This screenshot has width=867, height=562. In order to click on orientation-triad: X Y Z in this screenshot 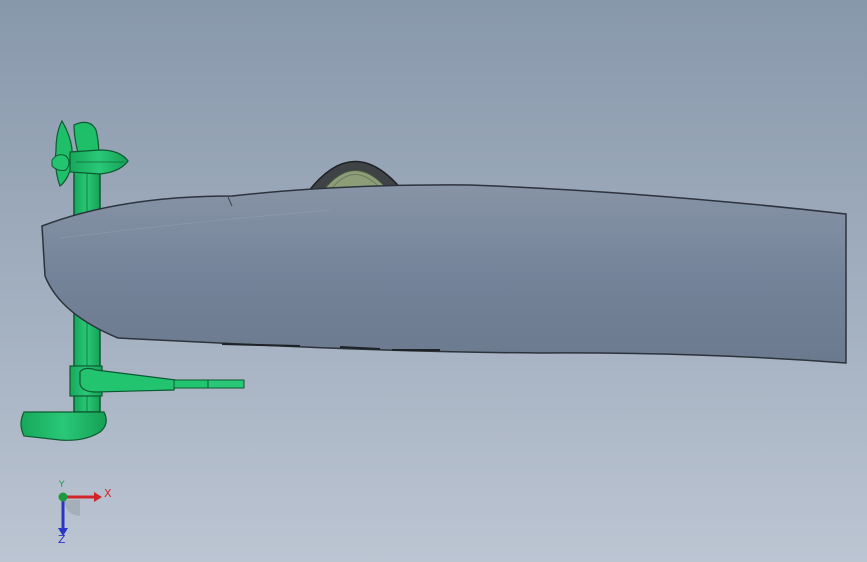, I will do `click(85, 513)`.